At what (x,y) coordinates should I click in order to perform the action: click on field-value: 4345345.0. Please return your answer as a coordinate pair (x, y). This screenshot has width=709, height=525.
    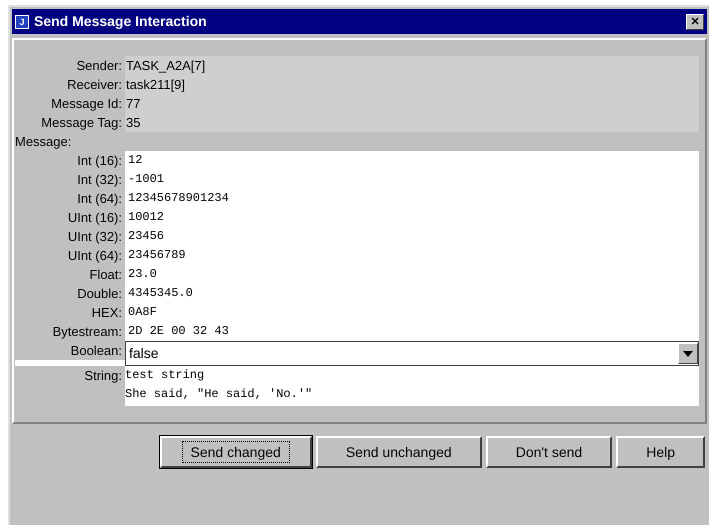
    Looking at the image, I should click on (412, 293).